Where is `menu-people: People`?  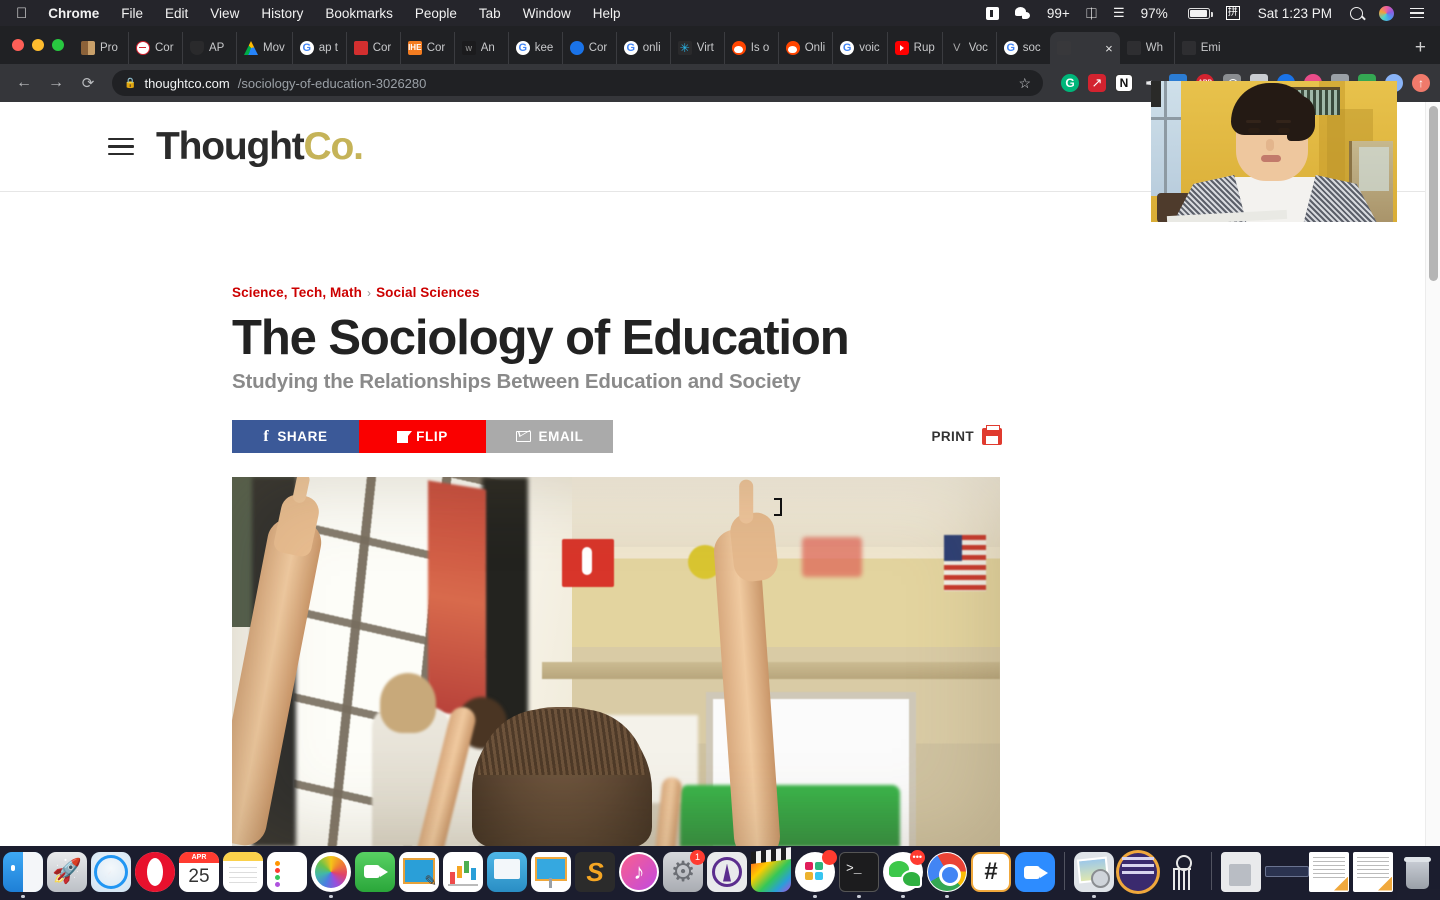 menu-people: People is located at coordinates (436, 13).